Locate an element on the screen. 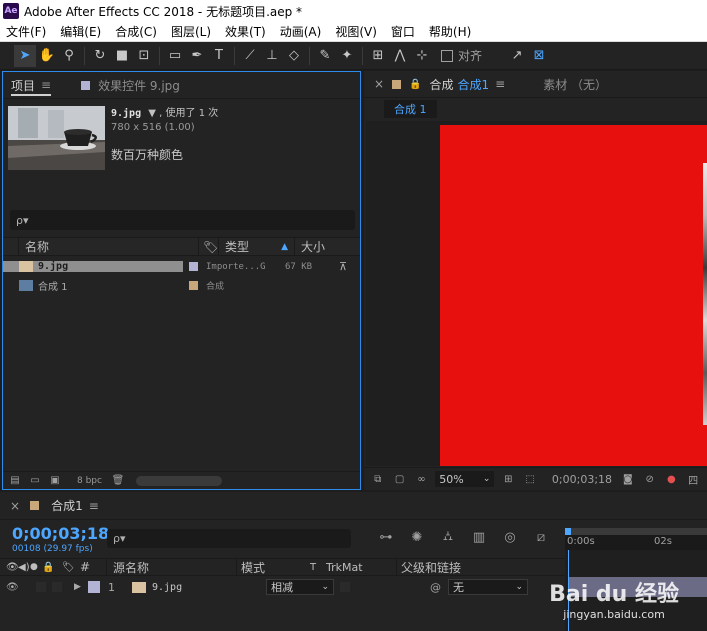 The width and height of the screenshot is (707, 631). region-of-interest-icon: ⬚ is located at coordinates (530, 479).